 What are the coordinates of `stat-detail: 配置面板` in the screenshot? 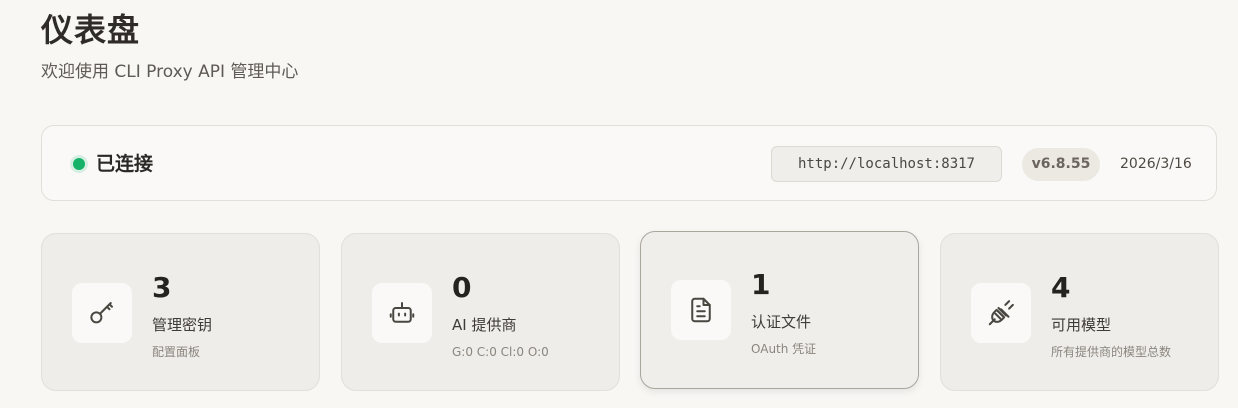 It's located at (176, 352).